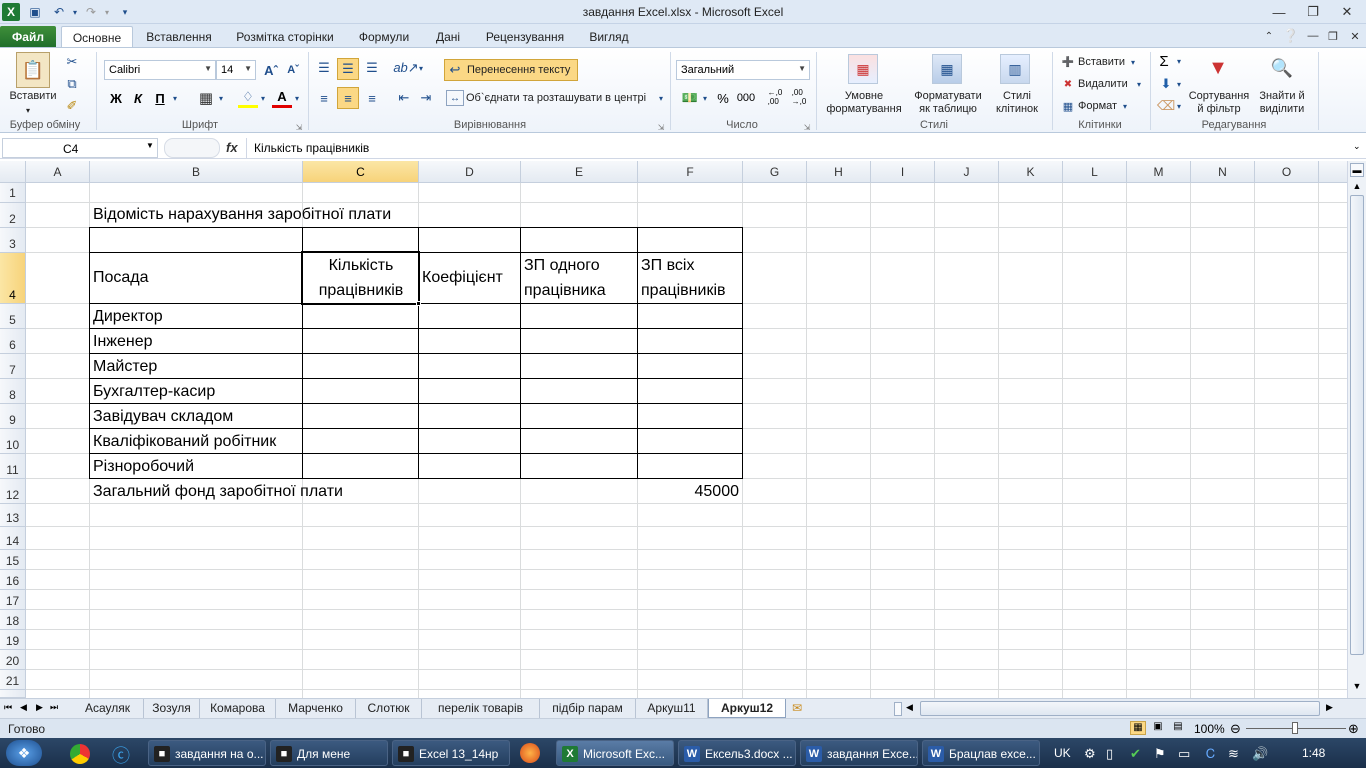  Describe the element at coordinates (530, 753) in the screenshot. I see `firefox-icon` at that location.